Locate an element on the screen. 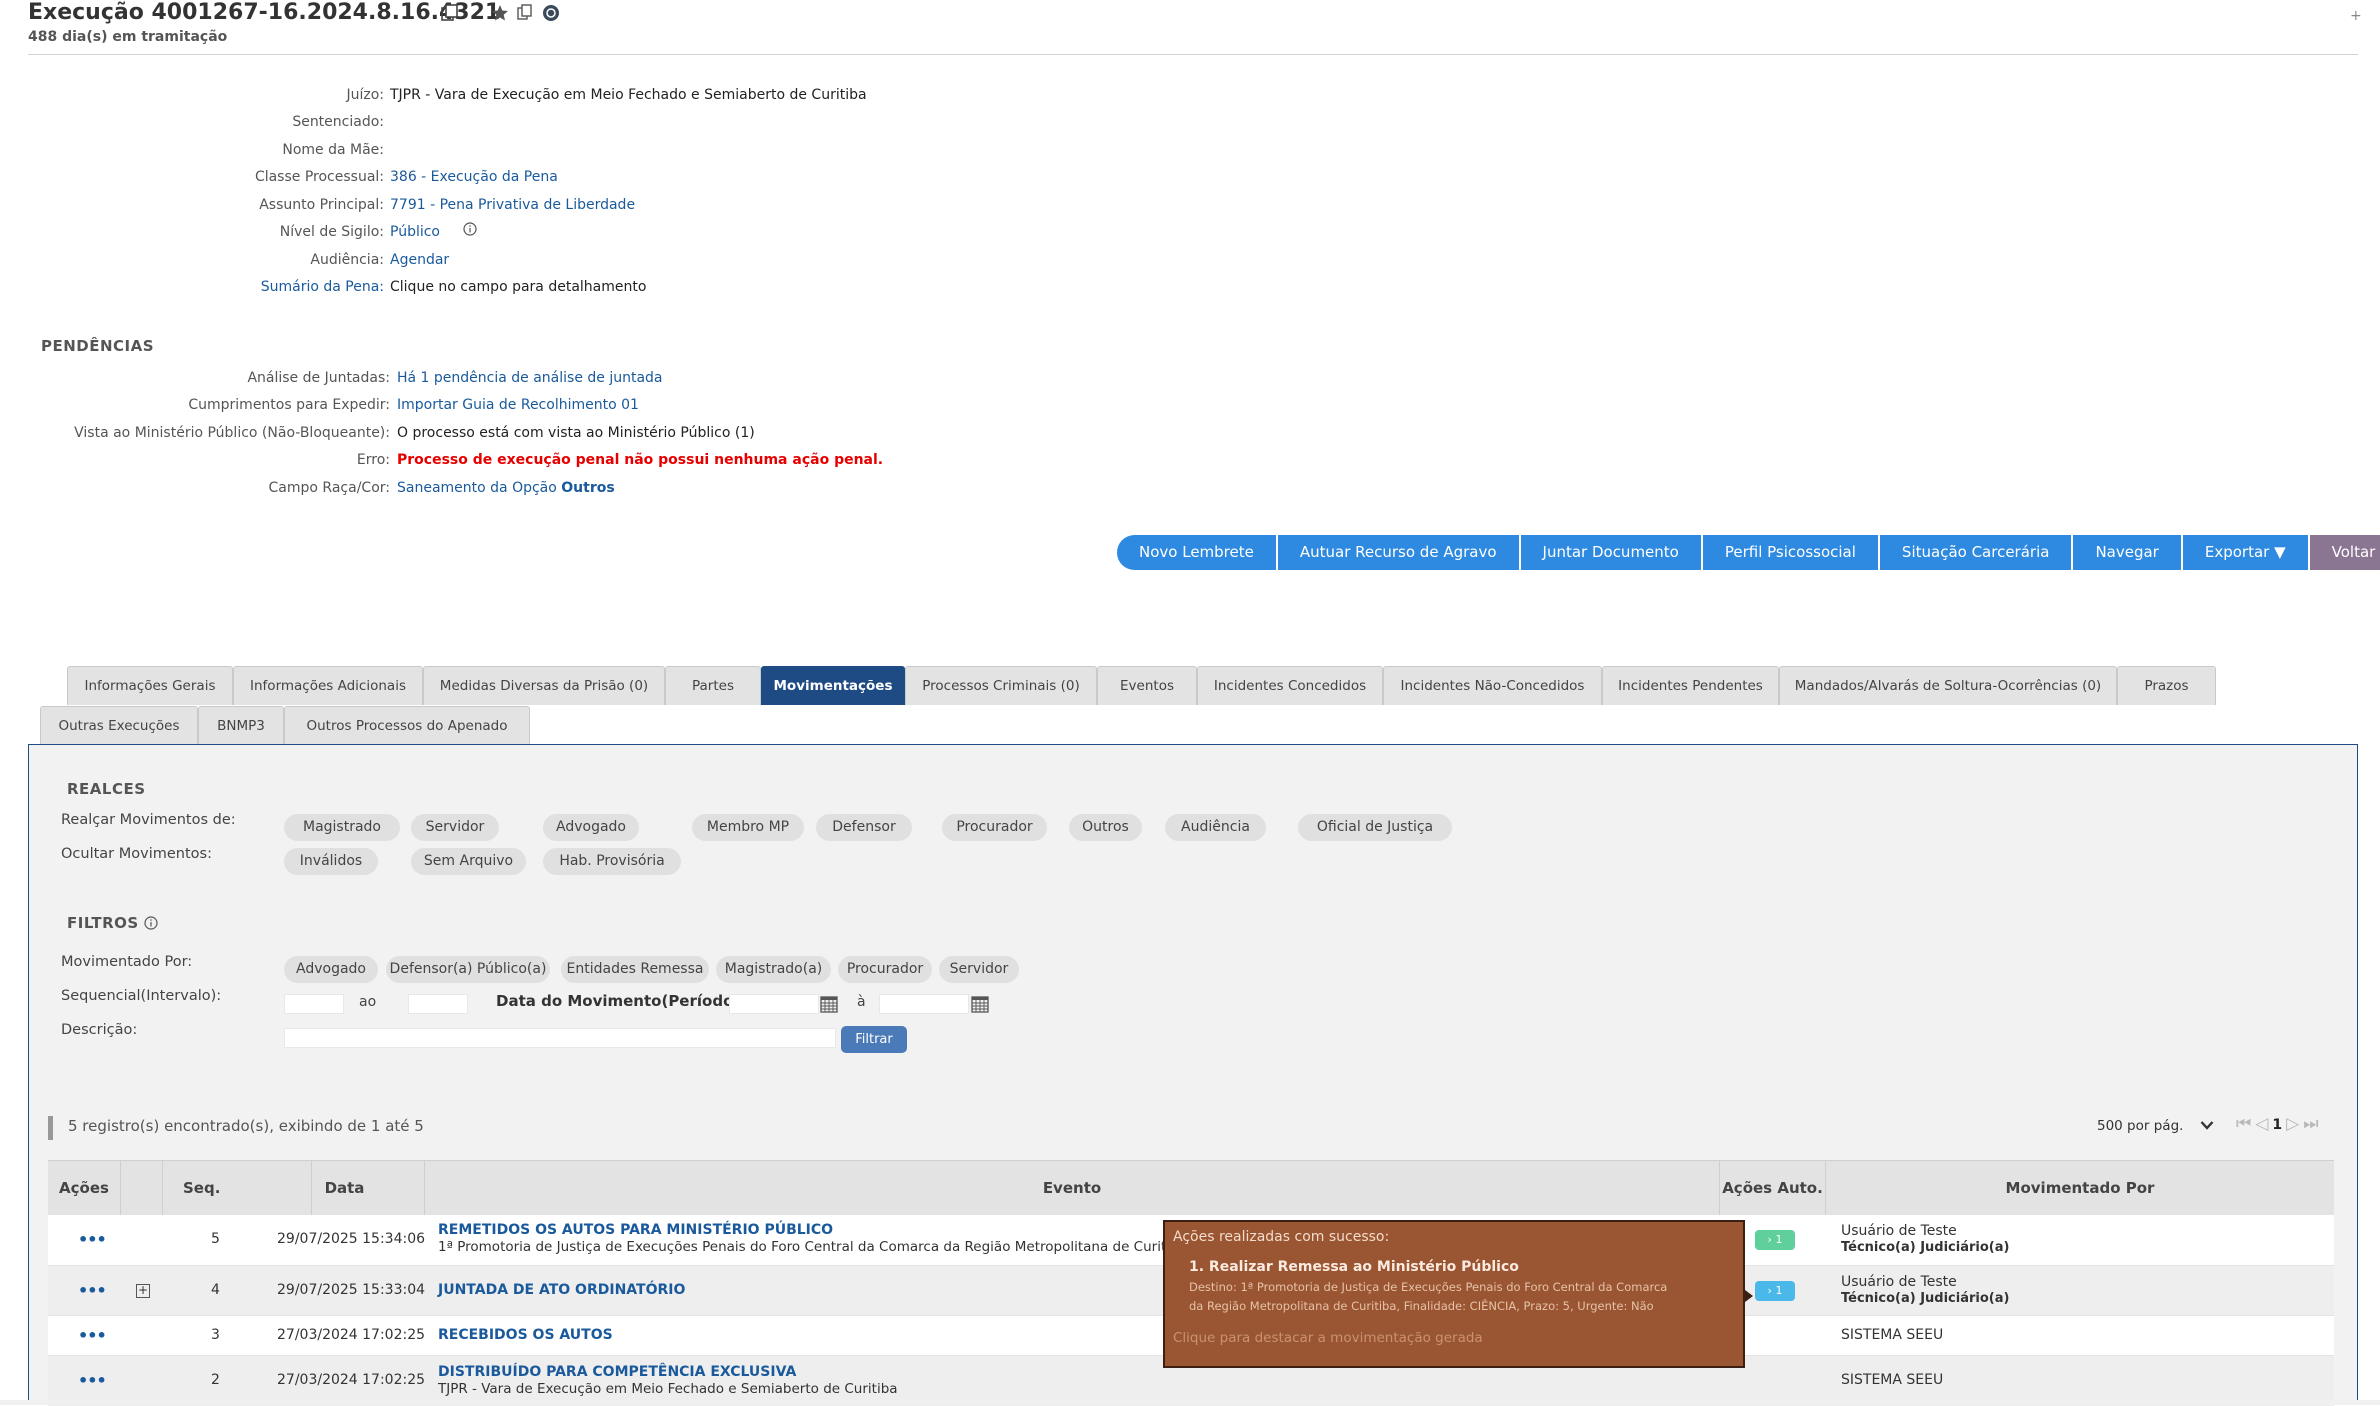 The height and width of the screenshot is (1406, 2380). tab-prazos: Prazos is located at coordinates (2166, 685).